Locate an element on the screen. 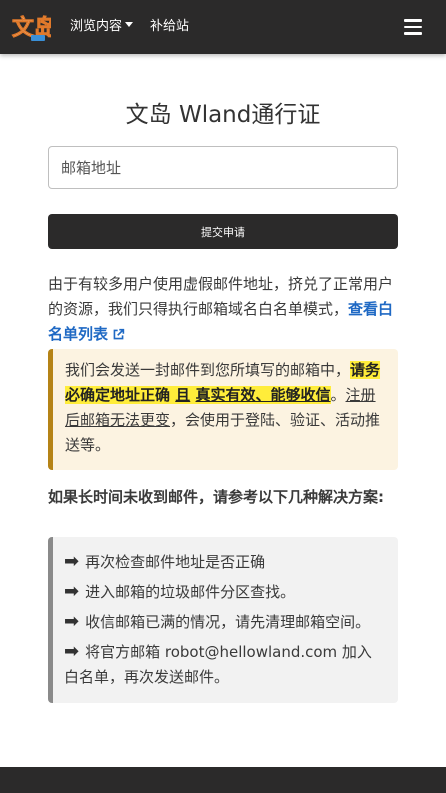 Image resolution: width=446 pixels, height=793 pixels. warning-text-1: 我们会发送一封邮件到您所填写的邮箱中， is located at coordinates (208, 370).